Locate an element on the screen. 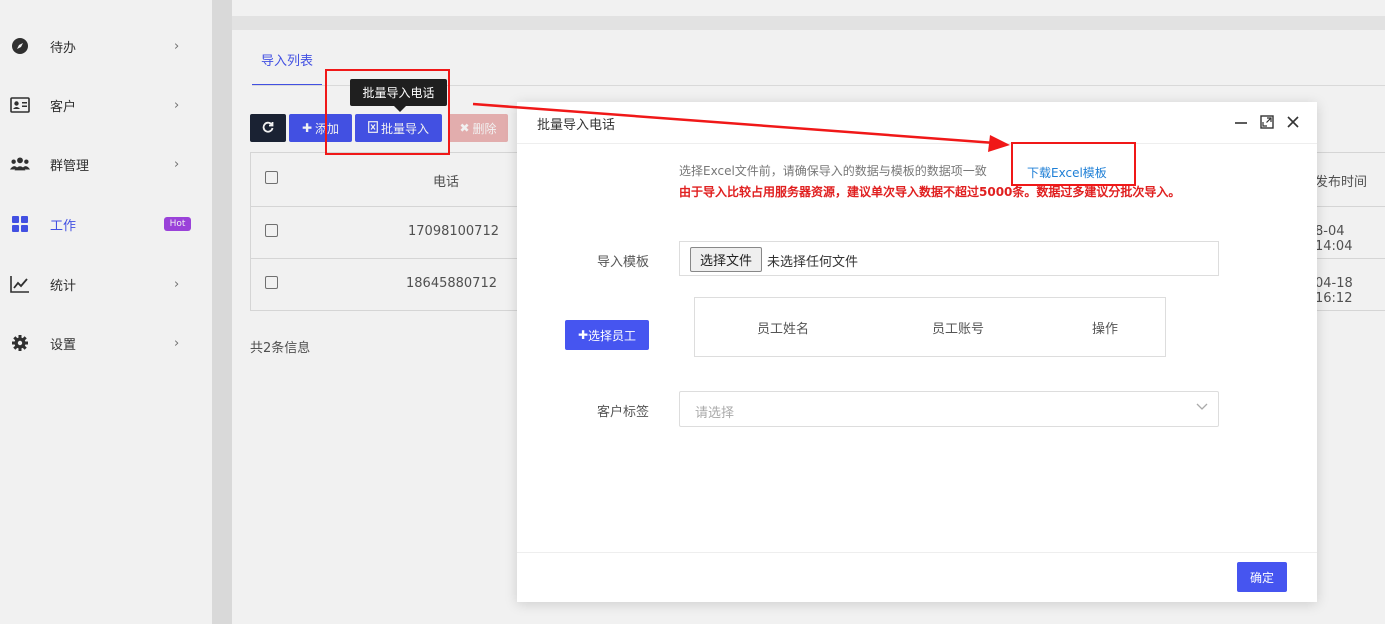 Image resolution: width=1385 pixels, height=624 pixels. modal-title: 批量导入电话 is located at coordinates (576, 125).